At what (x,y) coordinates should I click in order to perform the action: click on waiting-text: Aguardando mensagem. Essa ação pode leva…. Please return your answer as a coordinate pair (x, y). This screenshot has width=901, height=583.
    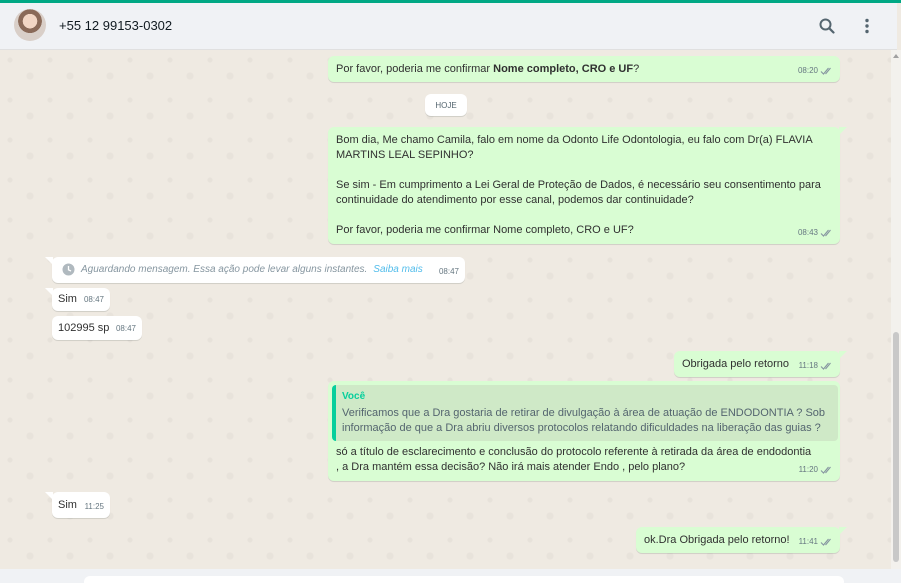
    Looking at the image, I should click on (224, 269).